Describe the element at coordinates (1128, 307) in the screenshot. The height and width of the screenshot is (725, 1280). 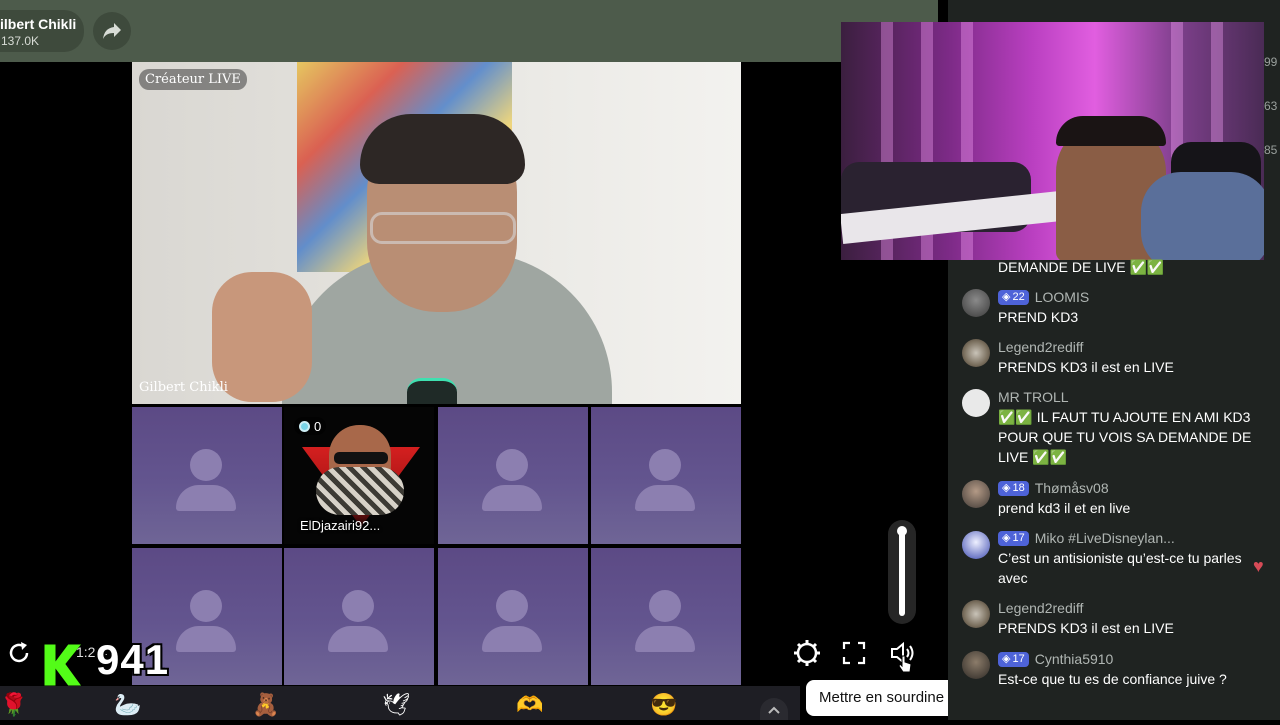
I see `chat-message: ◈ 22 LOOMIS PREND KD3` at that location.